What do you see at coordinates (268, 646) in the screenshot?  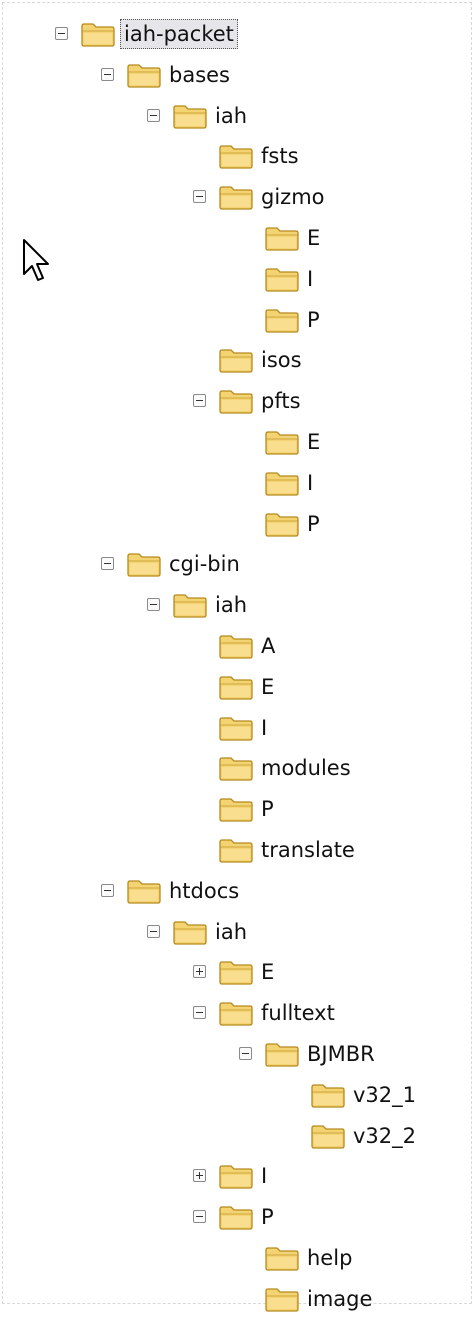 I see `tree-node-label: A` at bounding box center [268, 646].